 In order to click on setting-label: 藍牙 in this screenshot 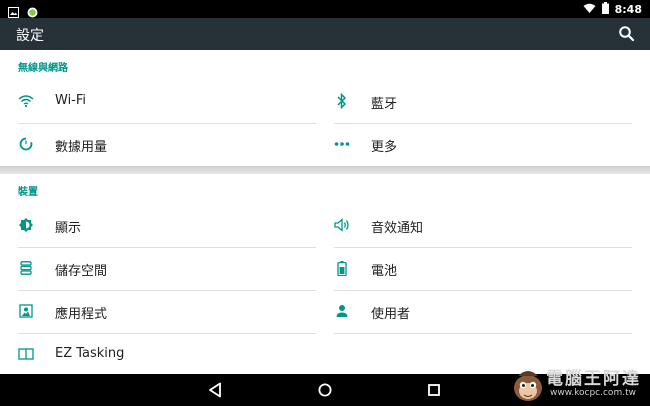, I will do `click(384, 104)`.